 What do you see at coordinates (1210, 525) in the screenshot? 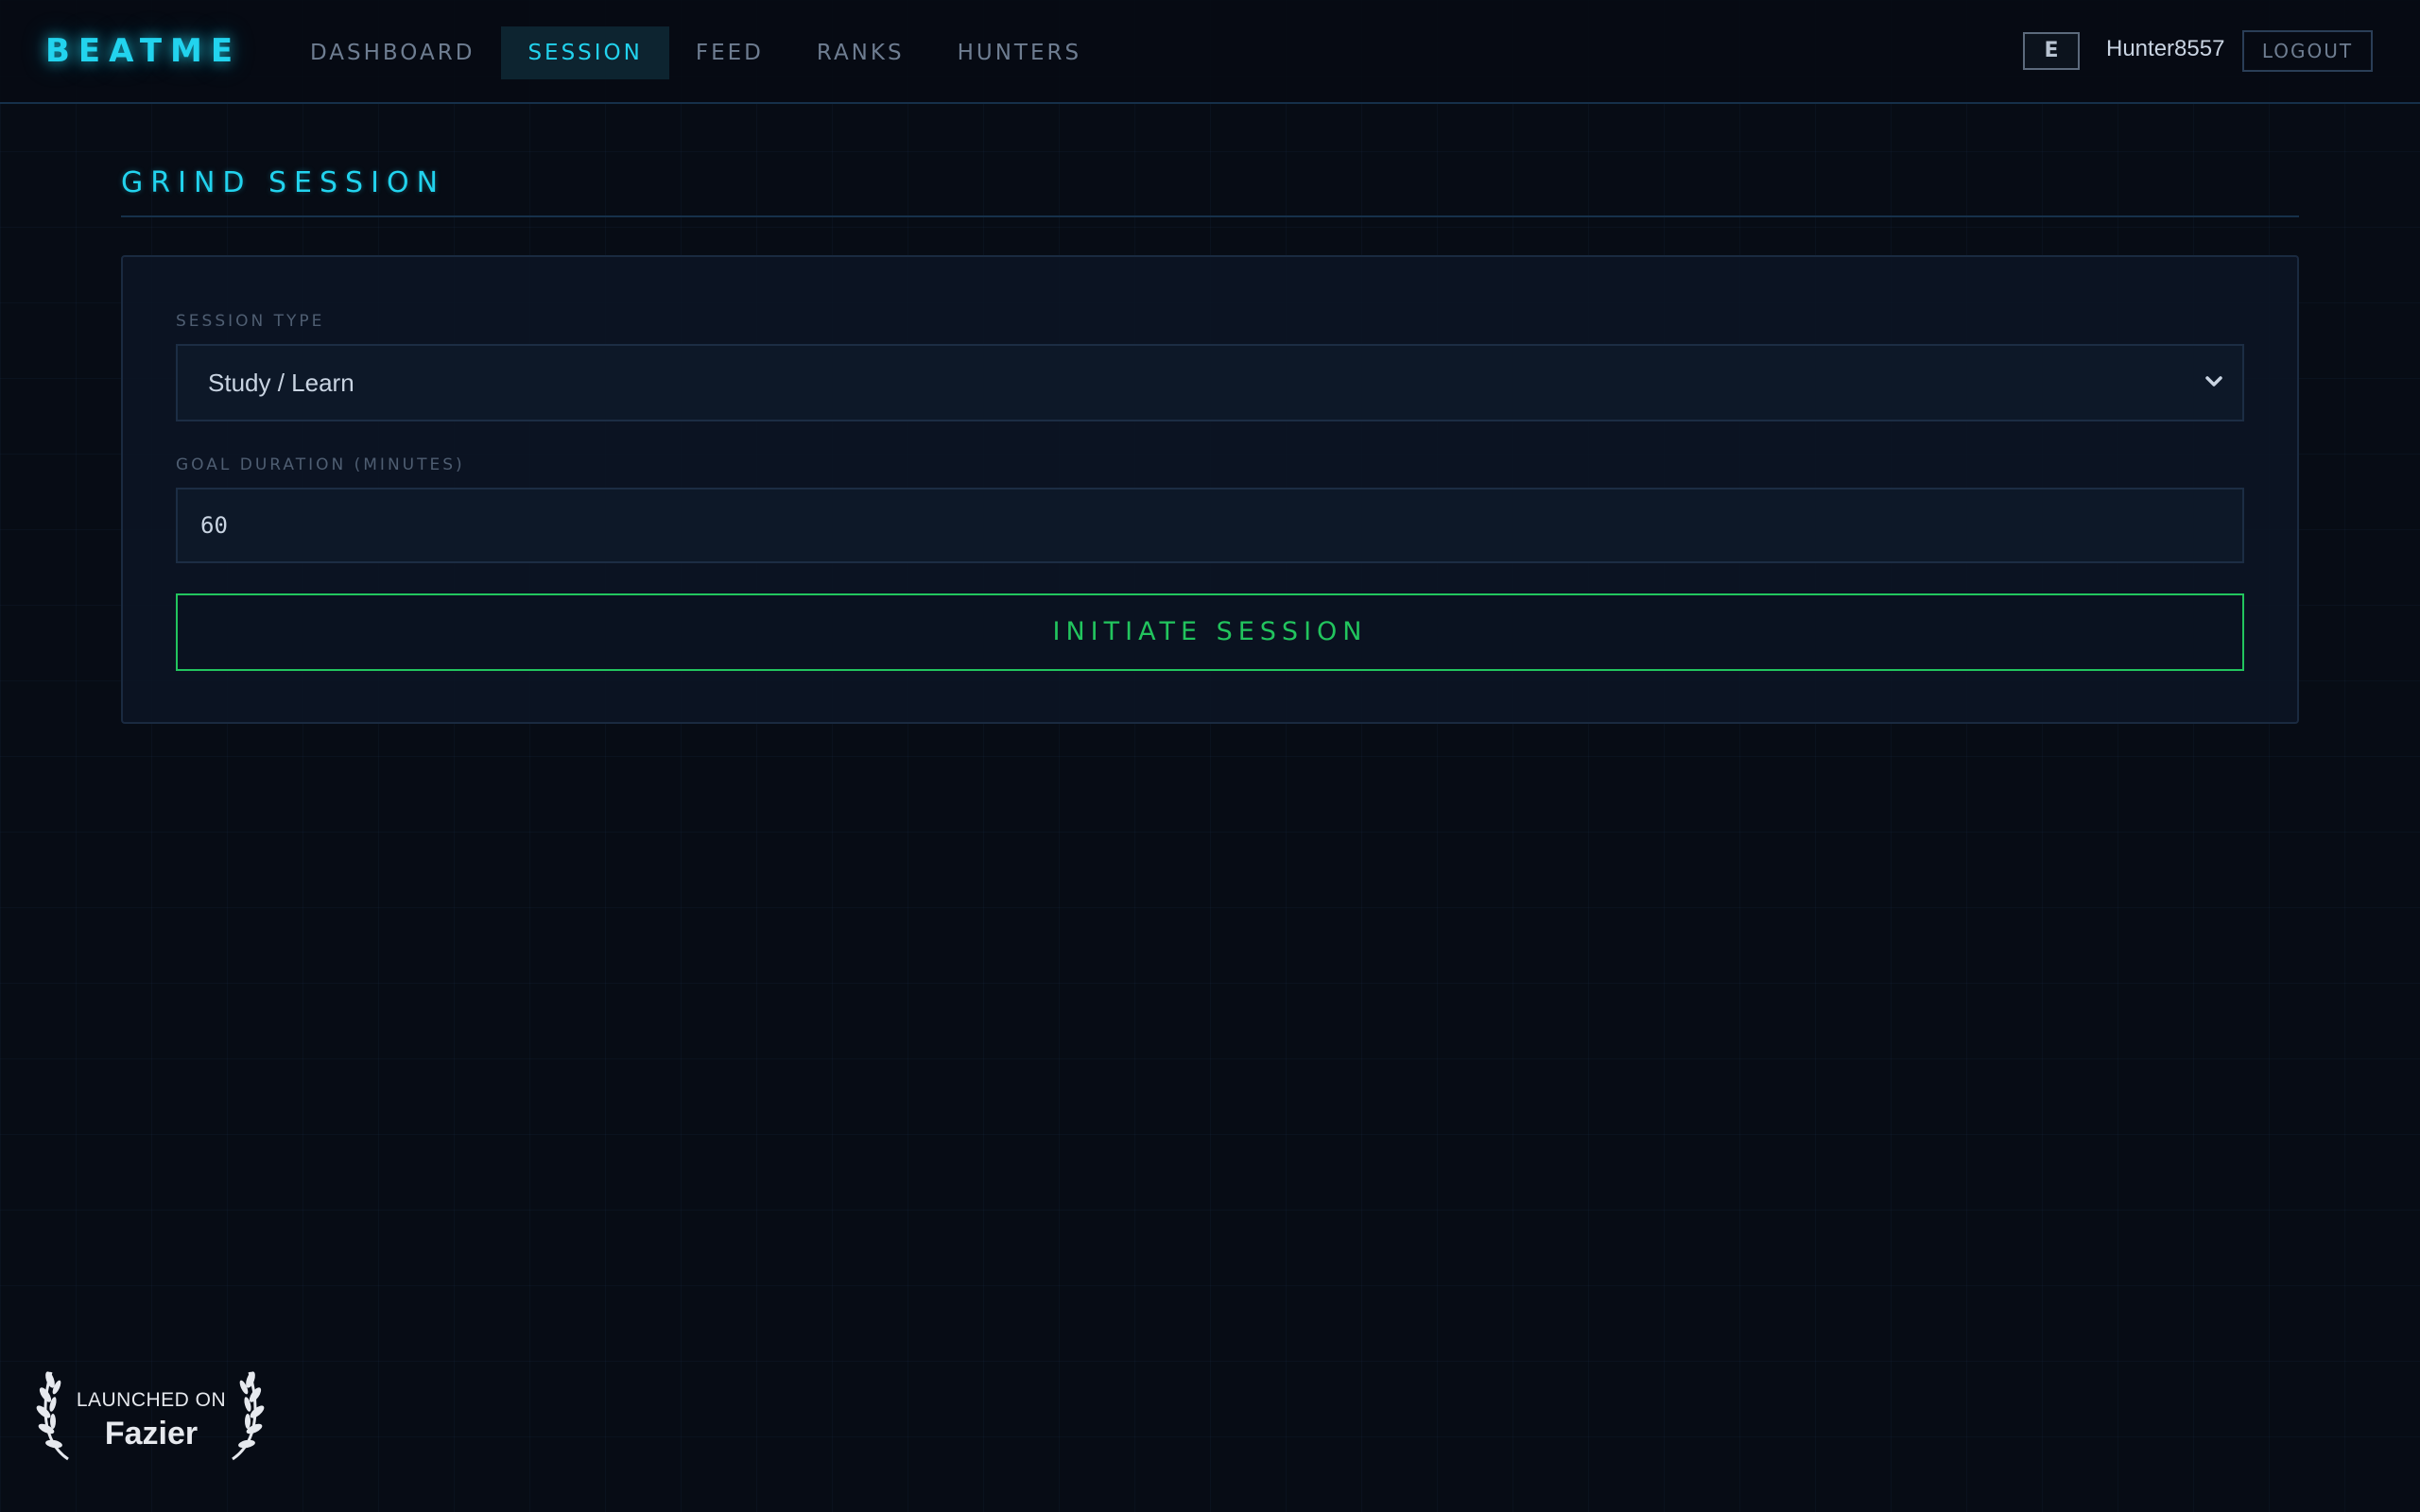
I see `goal-duration-input` at bounding box center [1210, 525].